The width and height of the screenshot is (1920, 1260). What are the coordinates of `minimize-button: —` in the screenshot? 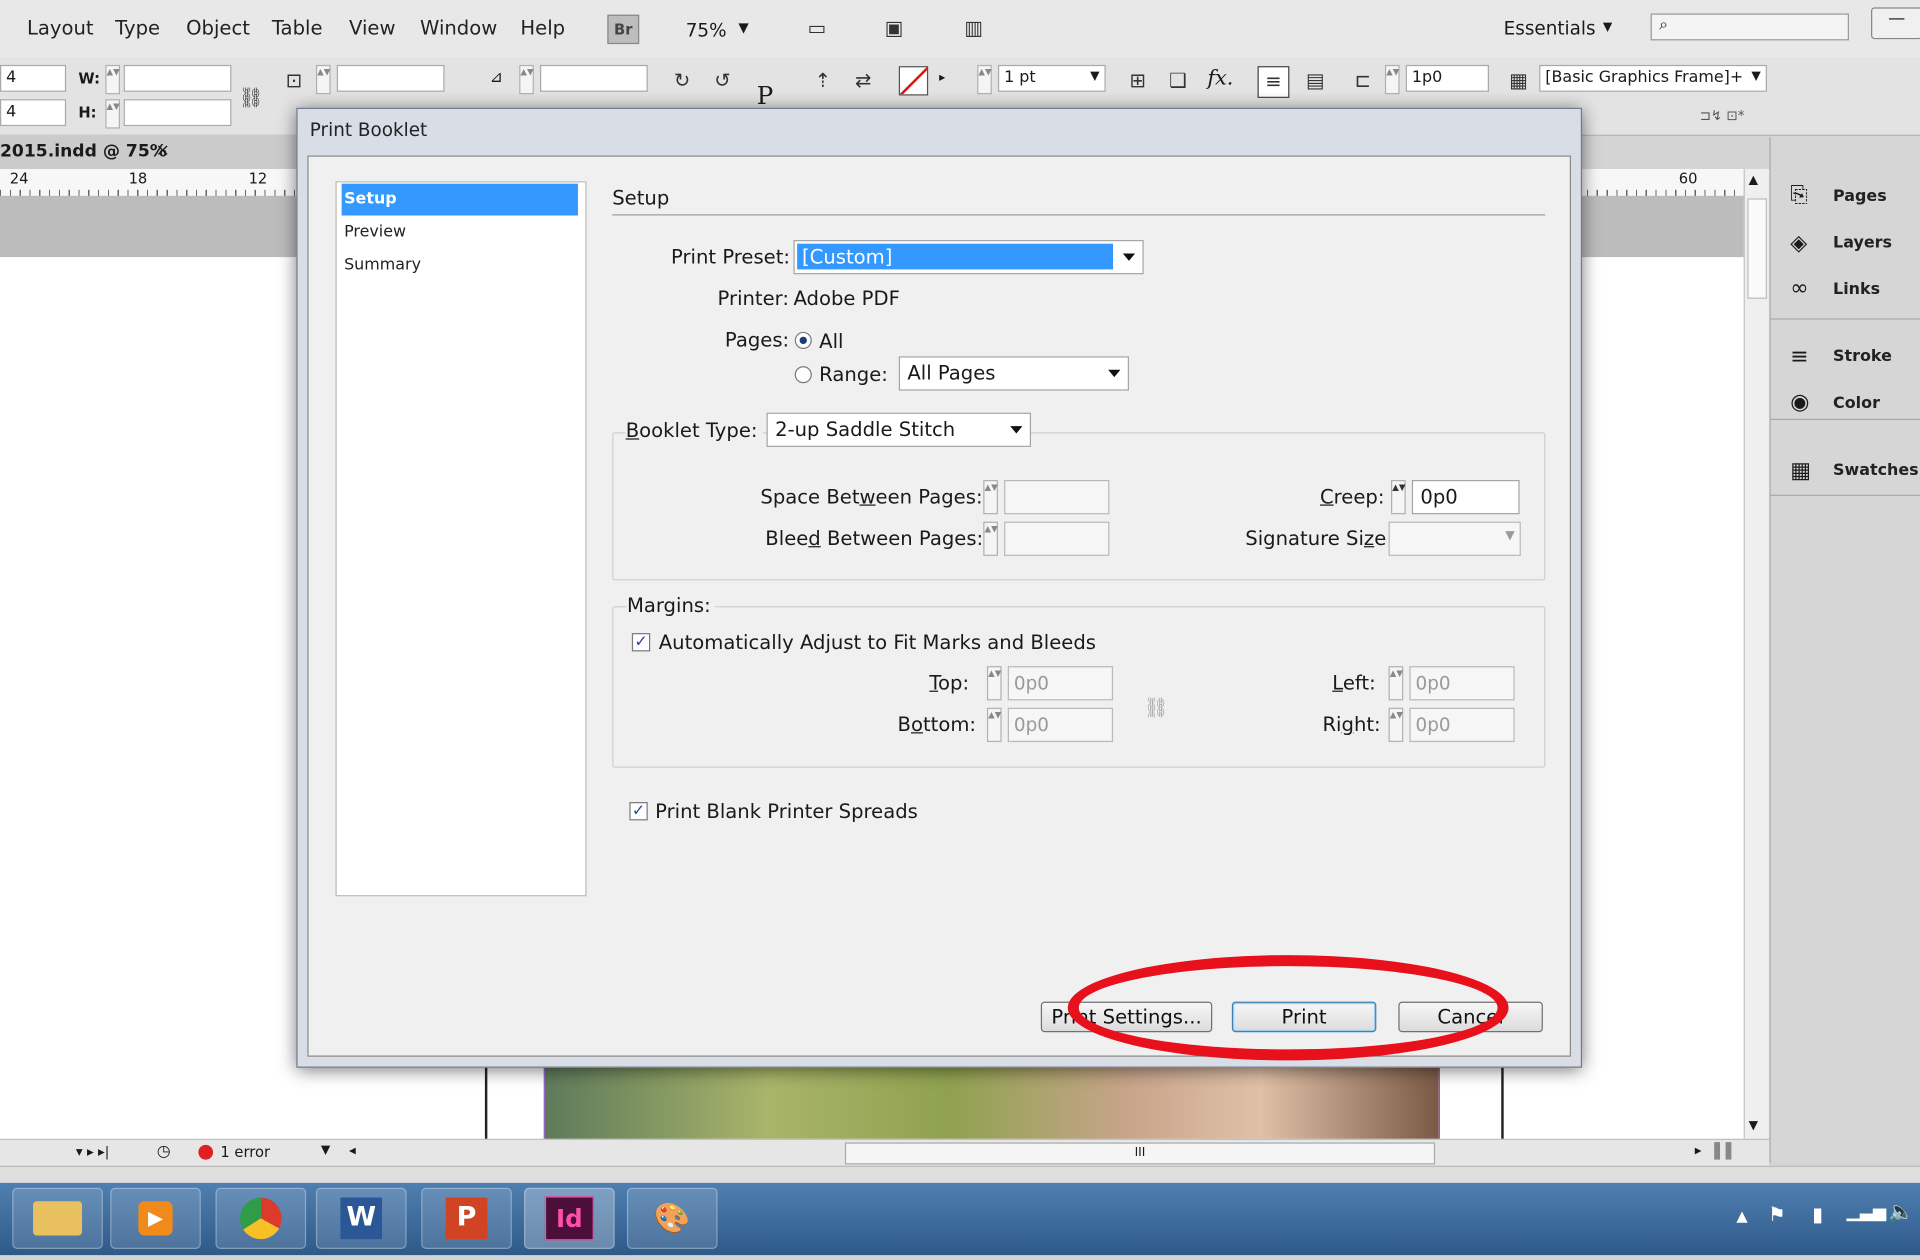 It's located at (1895, 23).